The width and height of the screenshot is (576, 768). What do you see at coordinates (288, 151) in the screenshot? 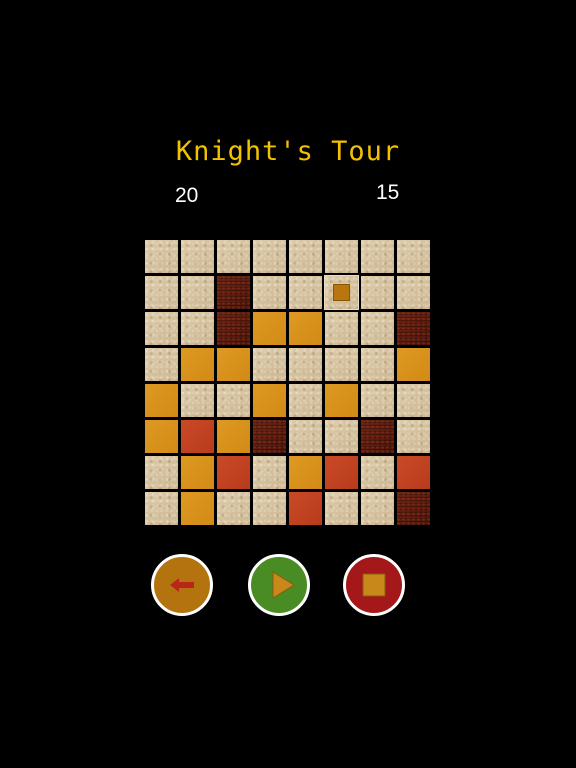
I see `game-title: Knight's Tour` at bounding box center [288, 151].